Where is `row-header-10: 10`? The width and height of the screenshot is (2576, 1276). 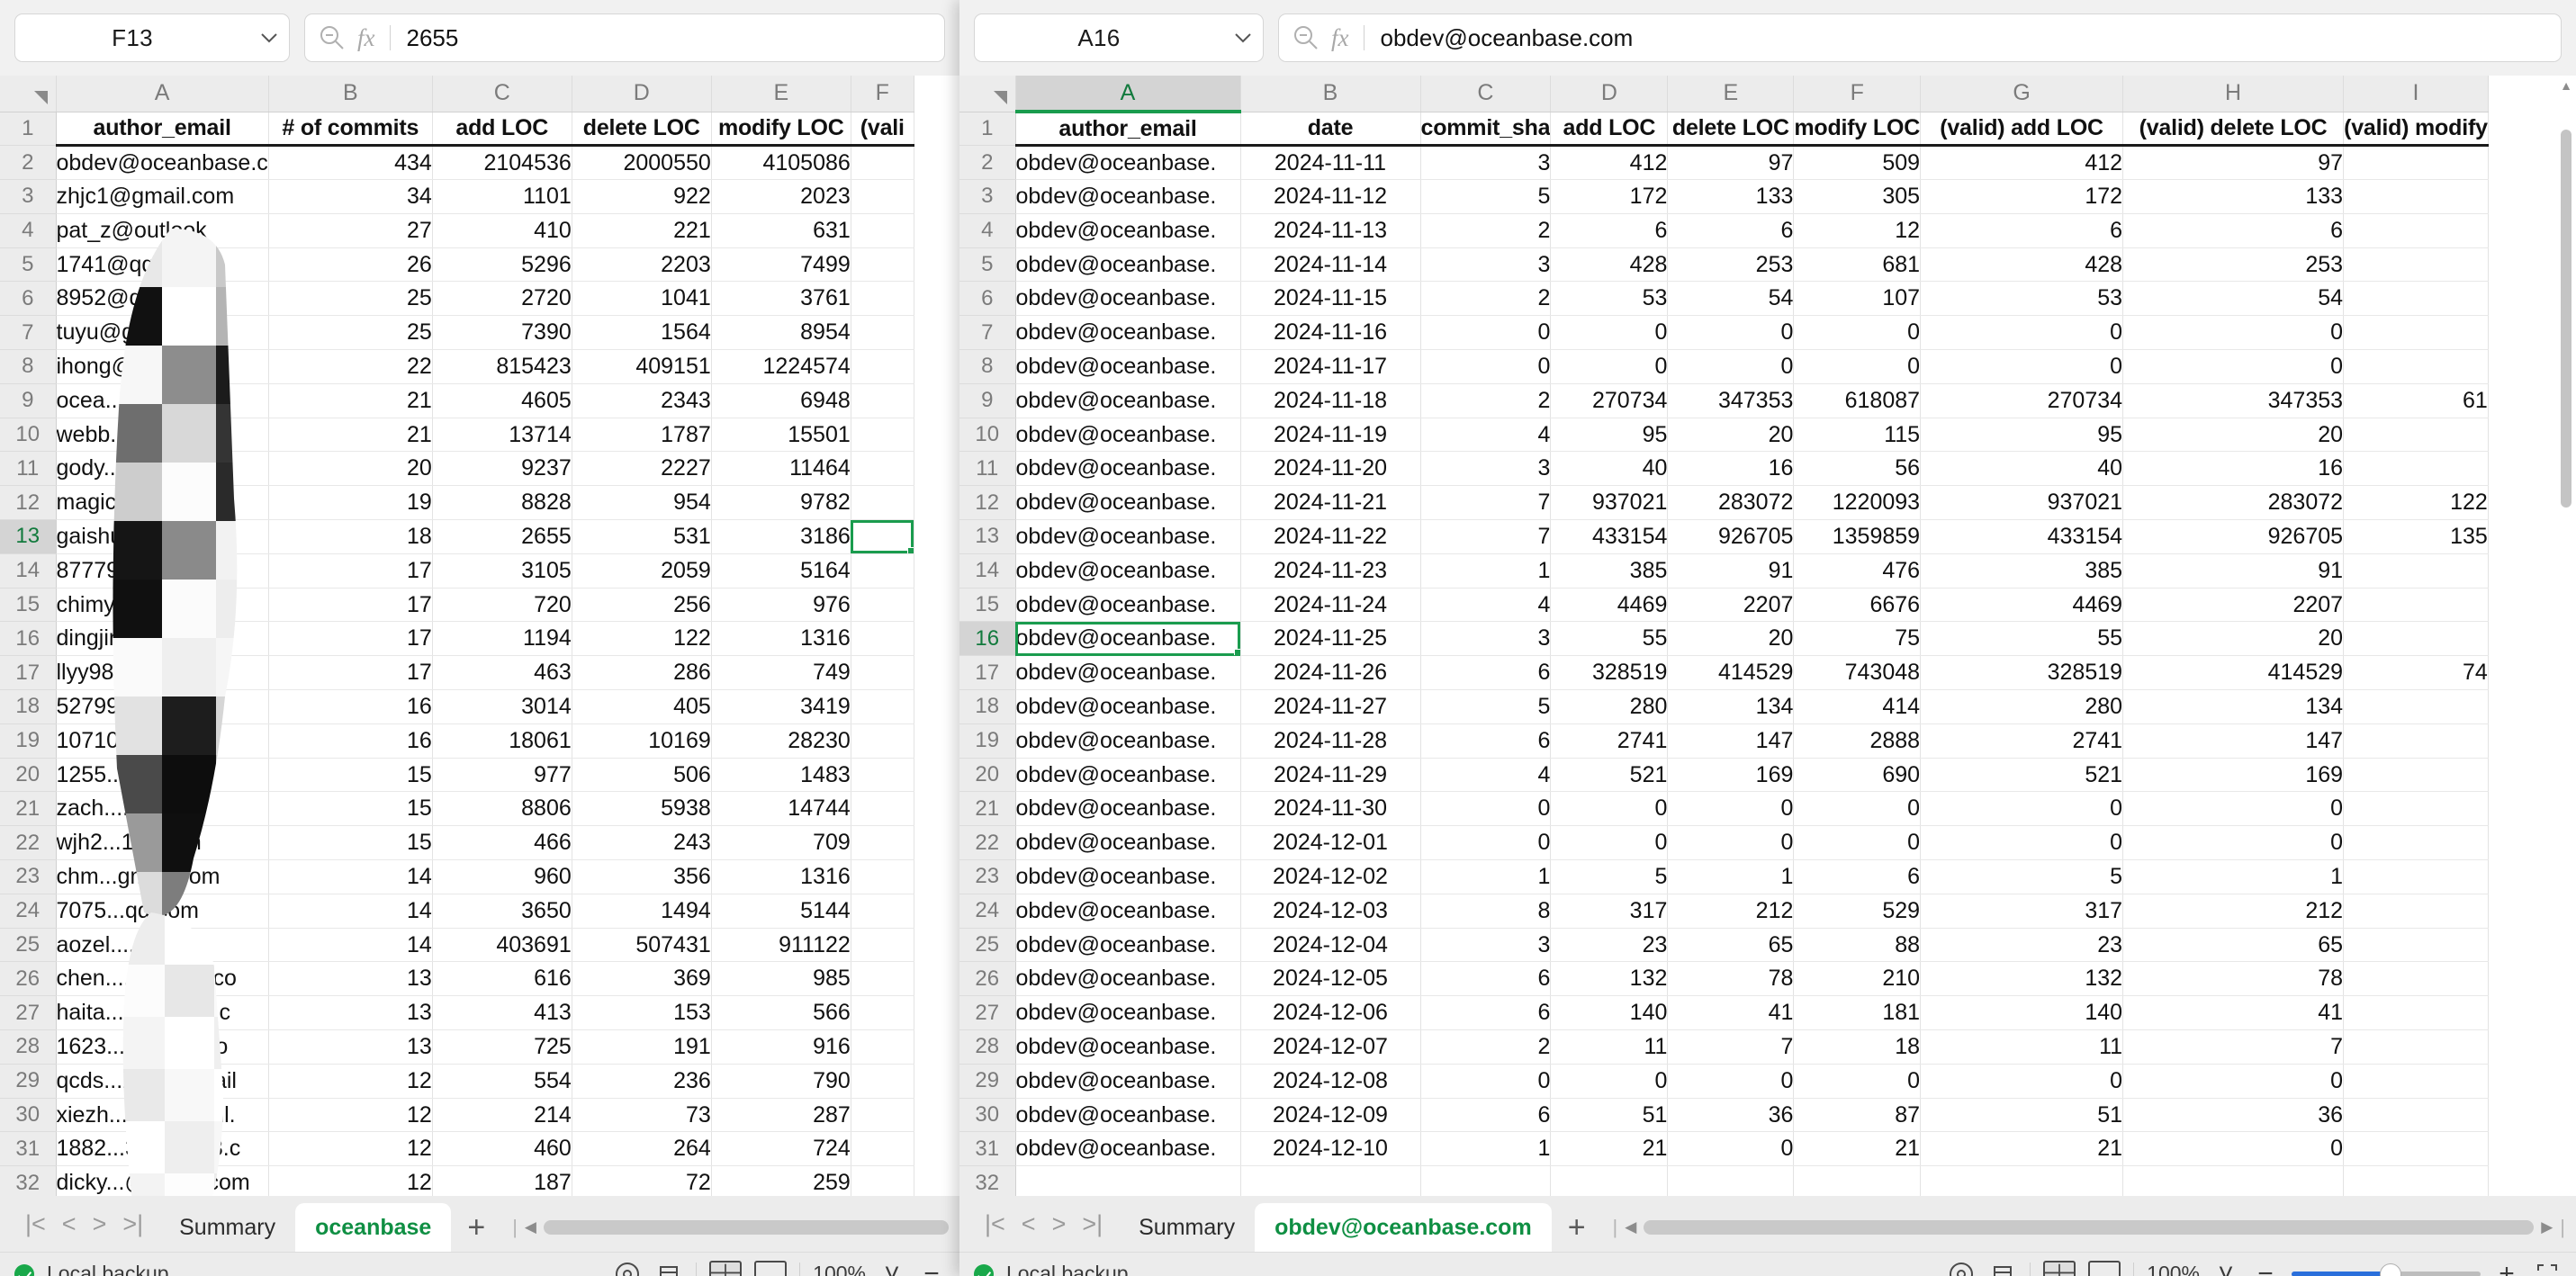 row-header-10: 10 is located at coordinates (987, 435).